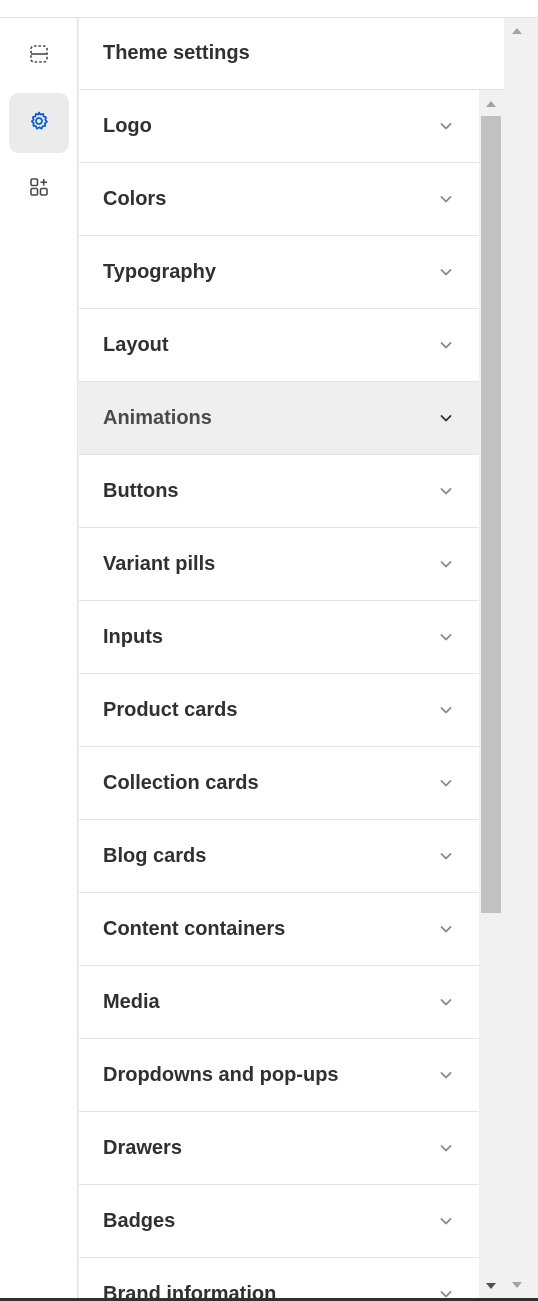 This screenshot has height=1301, width=538. I want to click on settings-item-label: Brand information, so click(190, 1290).